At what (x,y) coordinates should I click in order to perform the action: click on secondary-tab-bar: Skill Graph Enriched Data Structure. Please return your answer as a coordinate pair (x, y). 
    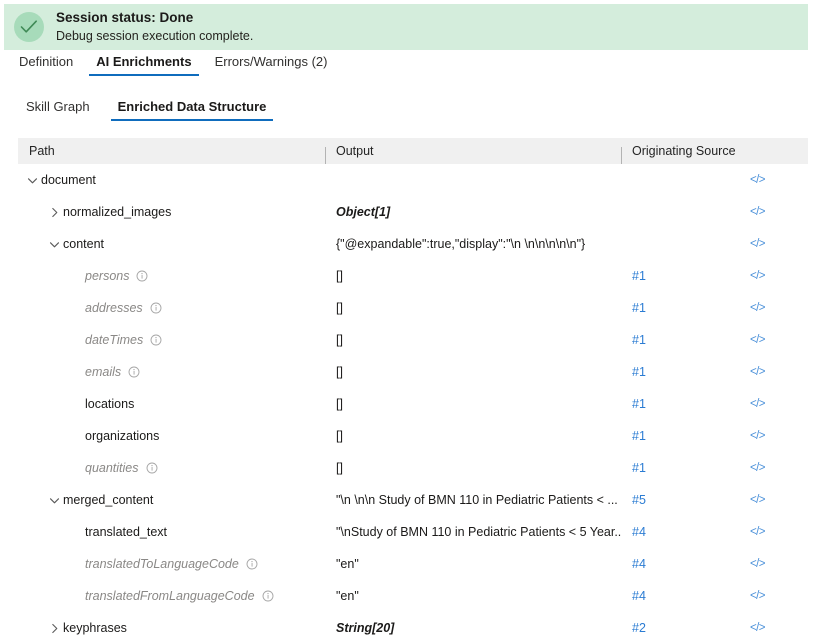
    Looking at the image, I should click on (407, 114).